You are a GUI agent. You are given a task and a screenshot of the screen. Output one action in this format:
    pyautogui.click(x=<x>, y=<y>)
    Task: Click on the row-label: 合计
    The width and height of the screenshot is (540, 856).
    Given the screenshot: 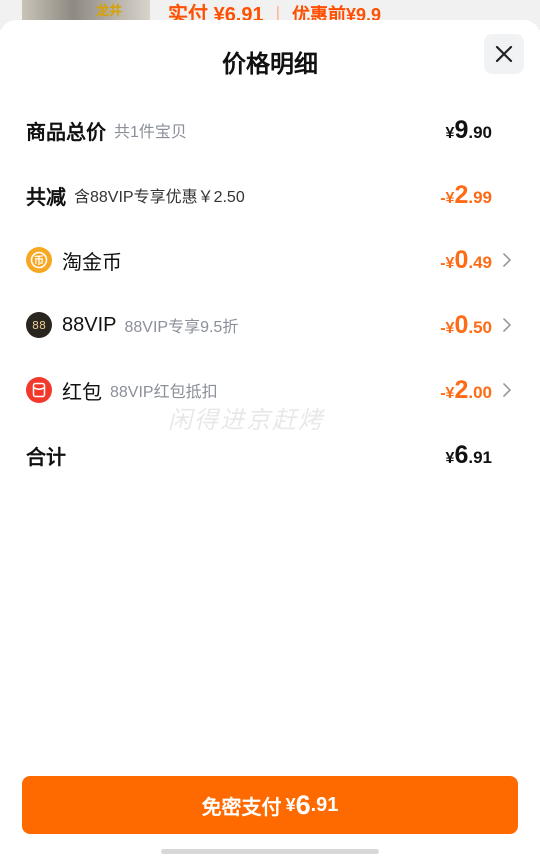 What is the action you would take?
    pyautogui.click(x=46, y=457)
    